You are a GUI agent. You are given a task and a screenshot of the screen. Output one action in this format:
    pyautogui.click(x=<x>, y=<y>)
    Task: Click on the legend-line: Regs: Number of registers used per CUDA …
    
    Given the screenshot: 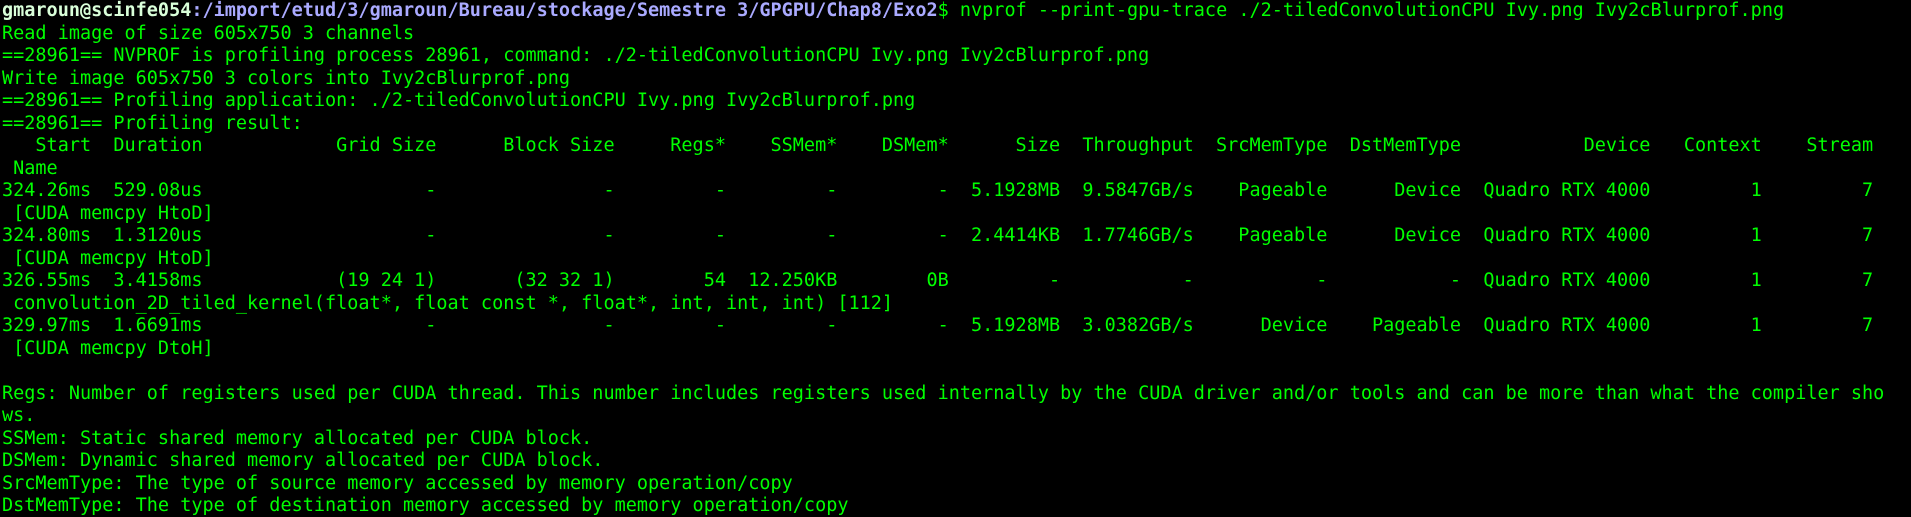 What is the action you would take?
    pyautogui.click(x=943, y=393)
    